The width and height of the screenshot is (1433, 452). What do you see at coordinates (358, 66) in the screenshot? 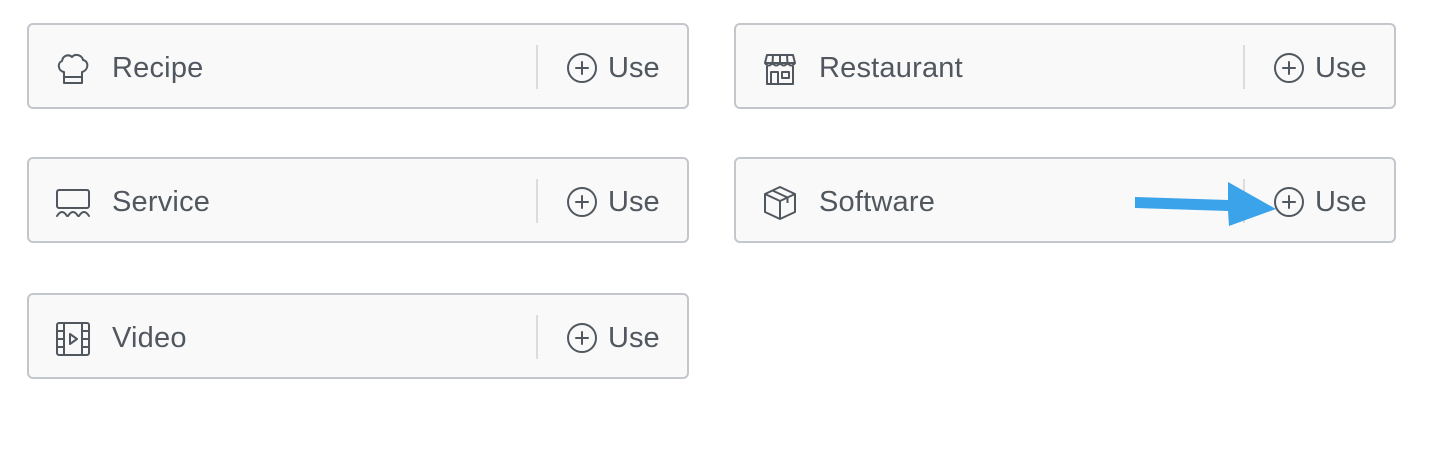
I see `schema-type-card-recipe: Recipe Use` at bounding box center [358, 66].